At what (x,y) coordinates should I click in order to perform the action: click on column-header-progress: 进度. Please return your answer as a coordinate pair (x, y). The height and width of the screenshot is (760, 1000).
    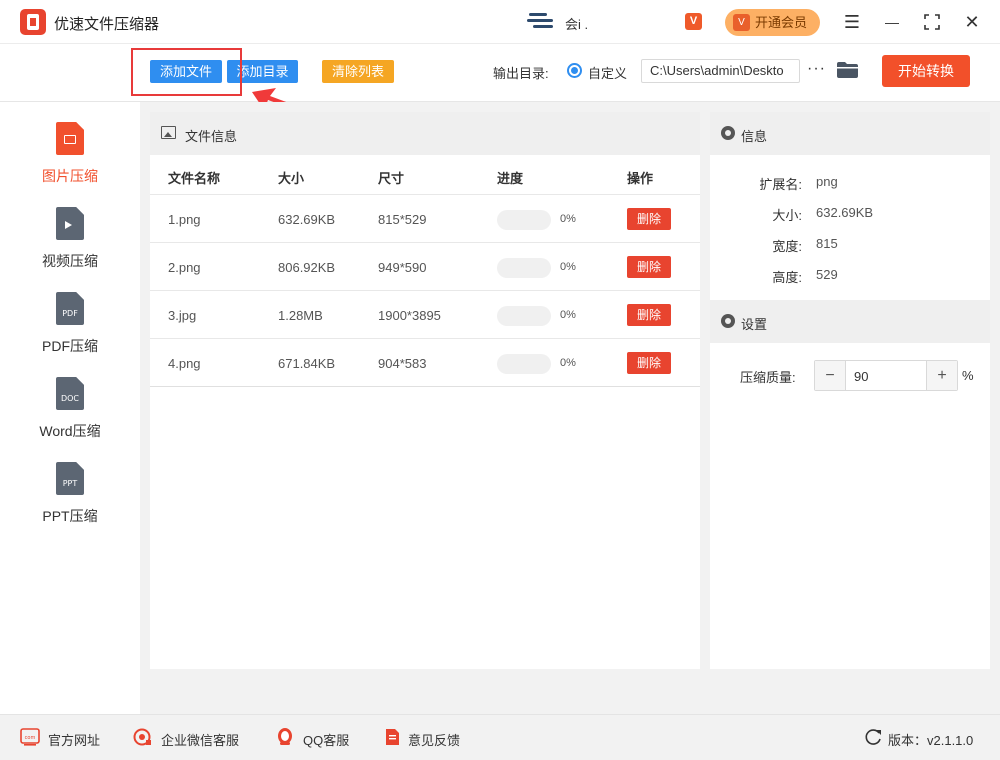
    Looking at the image, I should click on (510, 178).